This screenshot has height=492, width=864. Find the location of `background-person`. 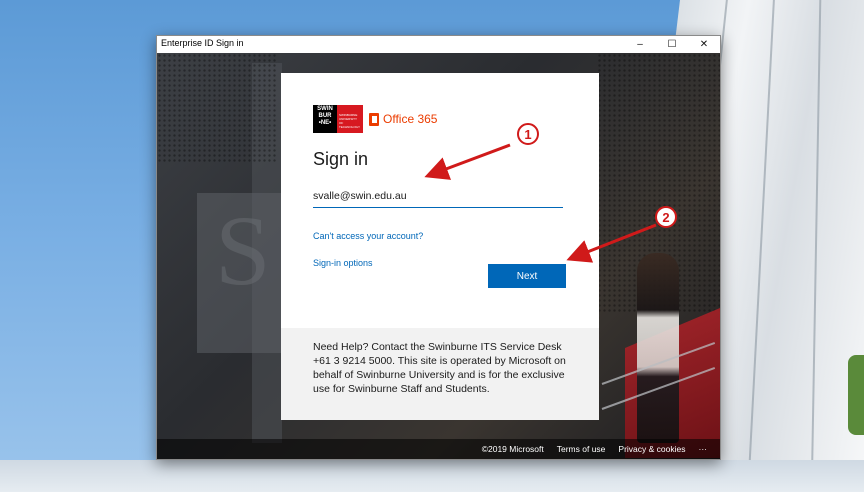

background-person is located at coordinates (658, 348).